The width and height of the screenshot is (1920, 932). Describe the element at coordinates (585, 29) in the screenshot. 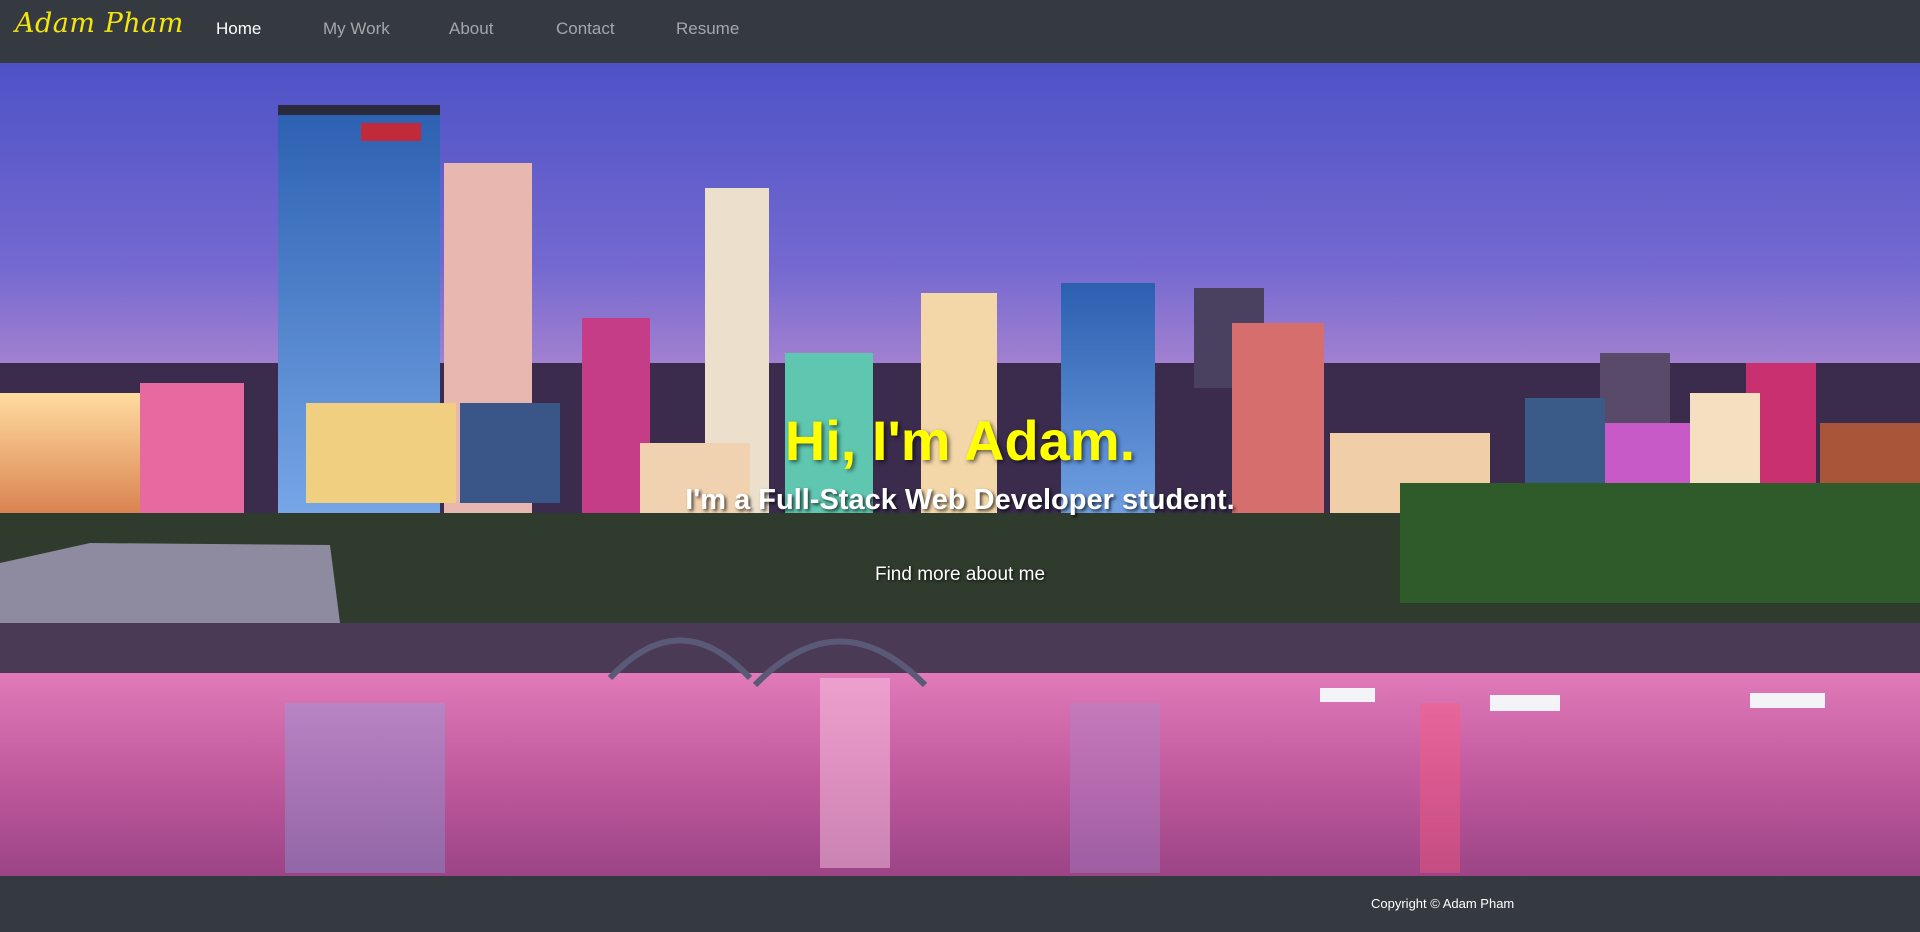

I see `nav-contact-link: Contact` at that location.